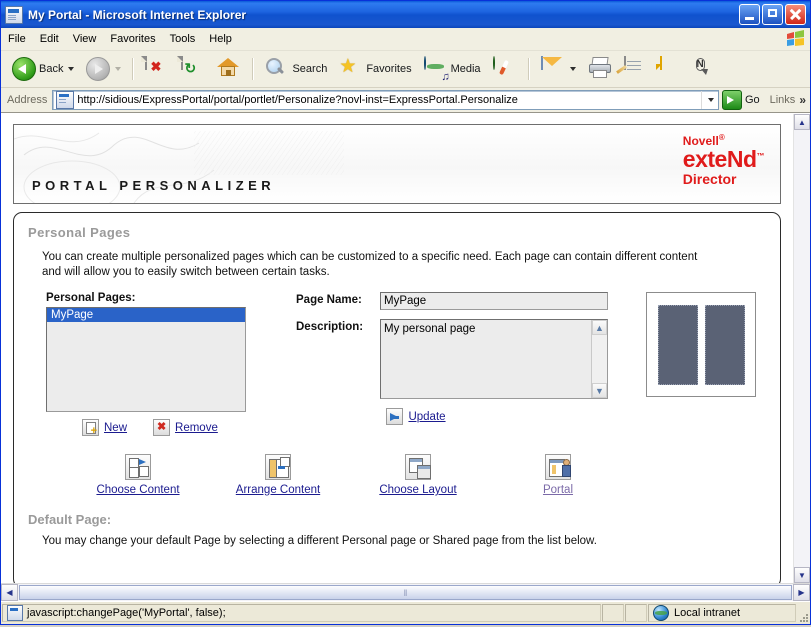  I want to click on page-vertical-scrollbar: ▲ ▼, so click(801, 348).